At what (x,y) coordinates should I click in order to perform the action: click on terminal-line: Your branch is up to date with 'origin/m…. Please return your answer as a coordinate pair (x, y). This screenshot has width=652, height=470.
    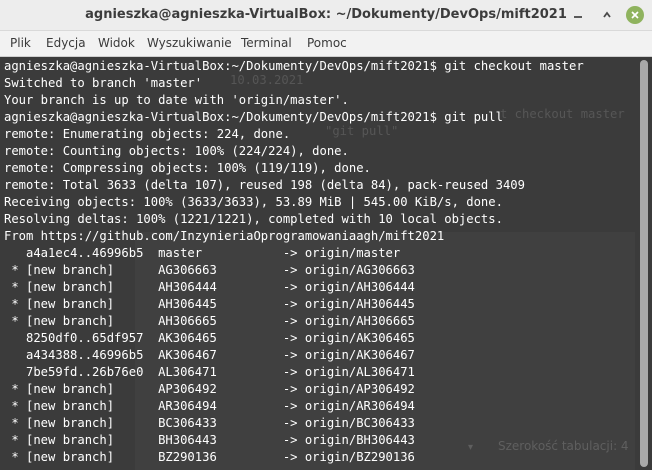
    Looking at the image, I should click on (176, 100).